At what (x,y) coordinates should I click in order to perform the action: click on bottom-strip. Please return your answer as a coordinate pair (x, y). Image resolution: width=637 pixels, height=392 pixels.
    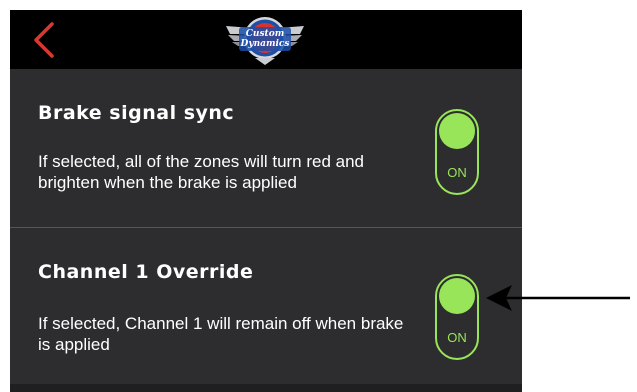
    Looking at the image, I should click on (266, 388).